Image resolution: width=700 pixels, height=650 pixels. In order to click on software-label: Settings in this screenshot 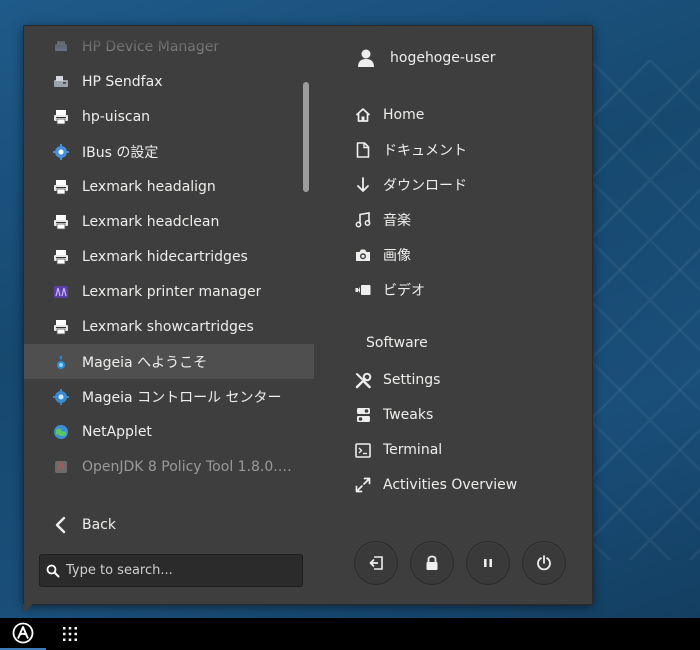, I will do `click(412, 380)`.